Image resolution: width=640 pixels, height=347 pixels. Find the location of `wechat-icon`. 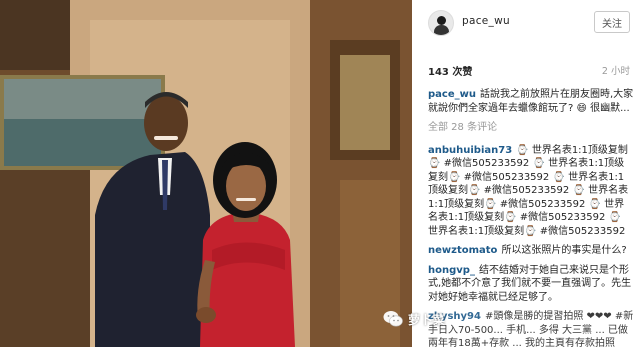

wechat-icon is located at coordinates (393, 319).